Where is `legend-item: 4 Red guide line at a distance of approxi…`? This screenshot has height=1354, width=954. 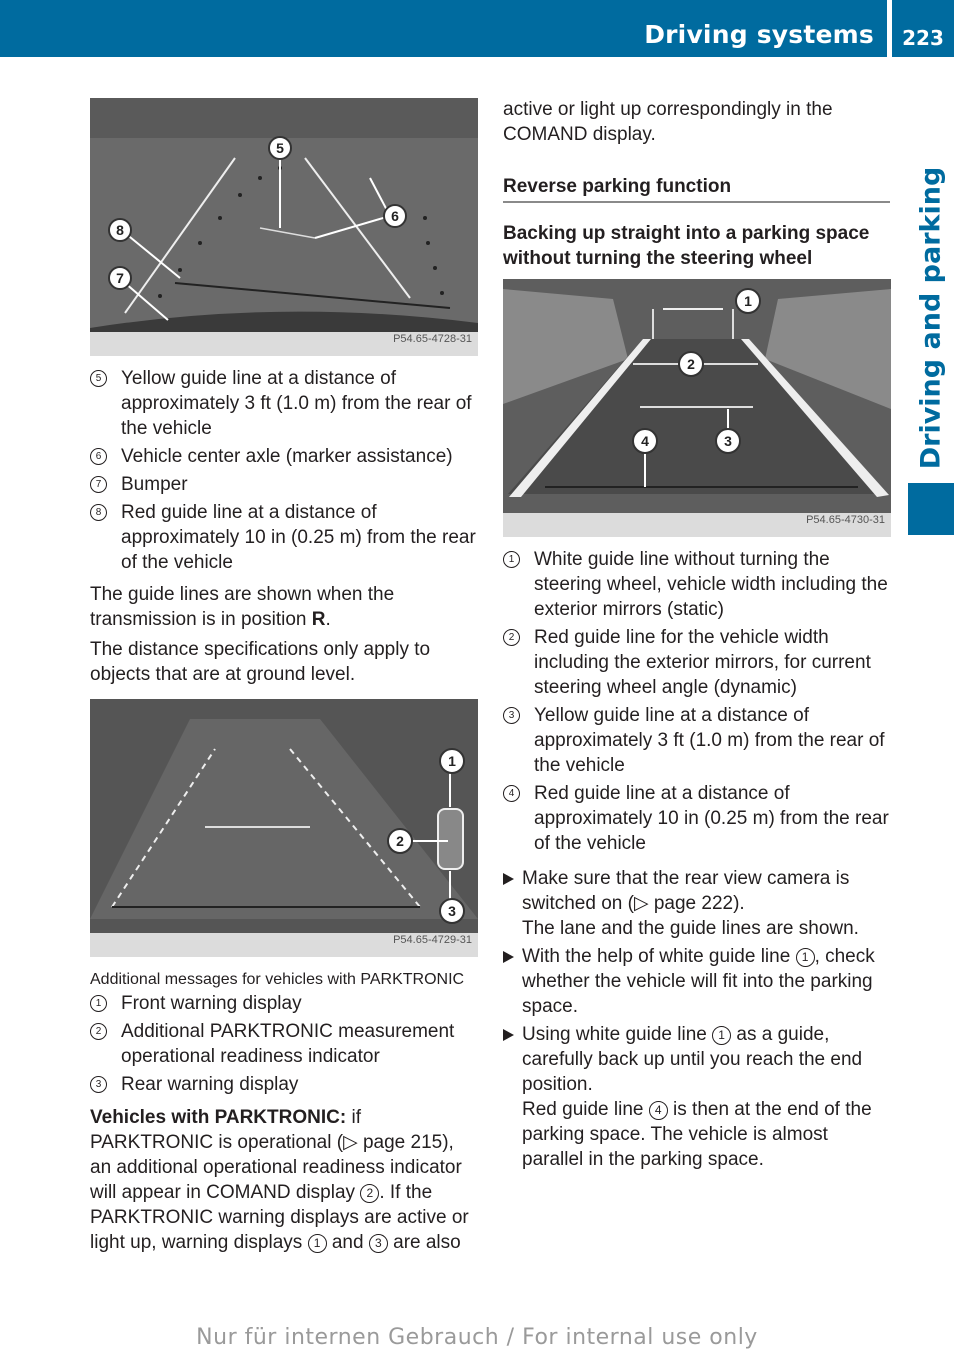
legend-item: 4 Red guide line at a distance of approxi… is located at coordinates (696, 818).